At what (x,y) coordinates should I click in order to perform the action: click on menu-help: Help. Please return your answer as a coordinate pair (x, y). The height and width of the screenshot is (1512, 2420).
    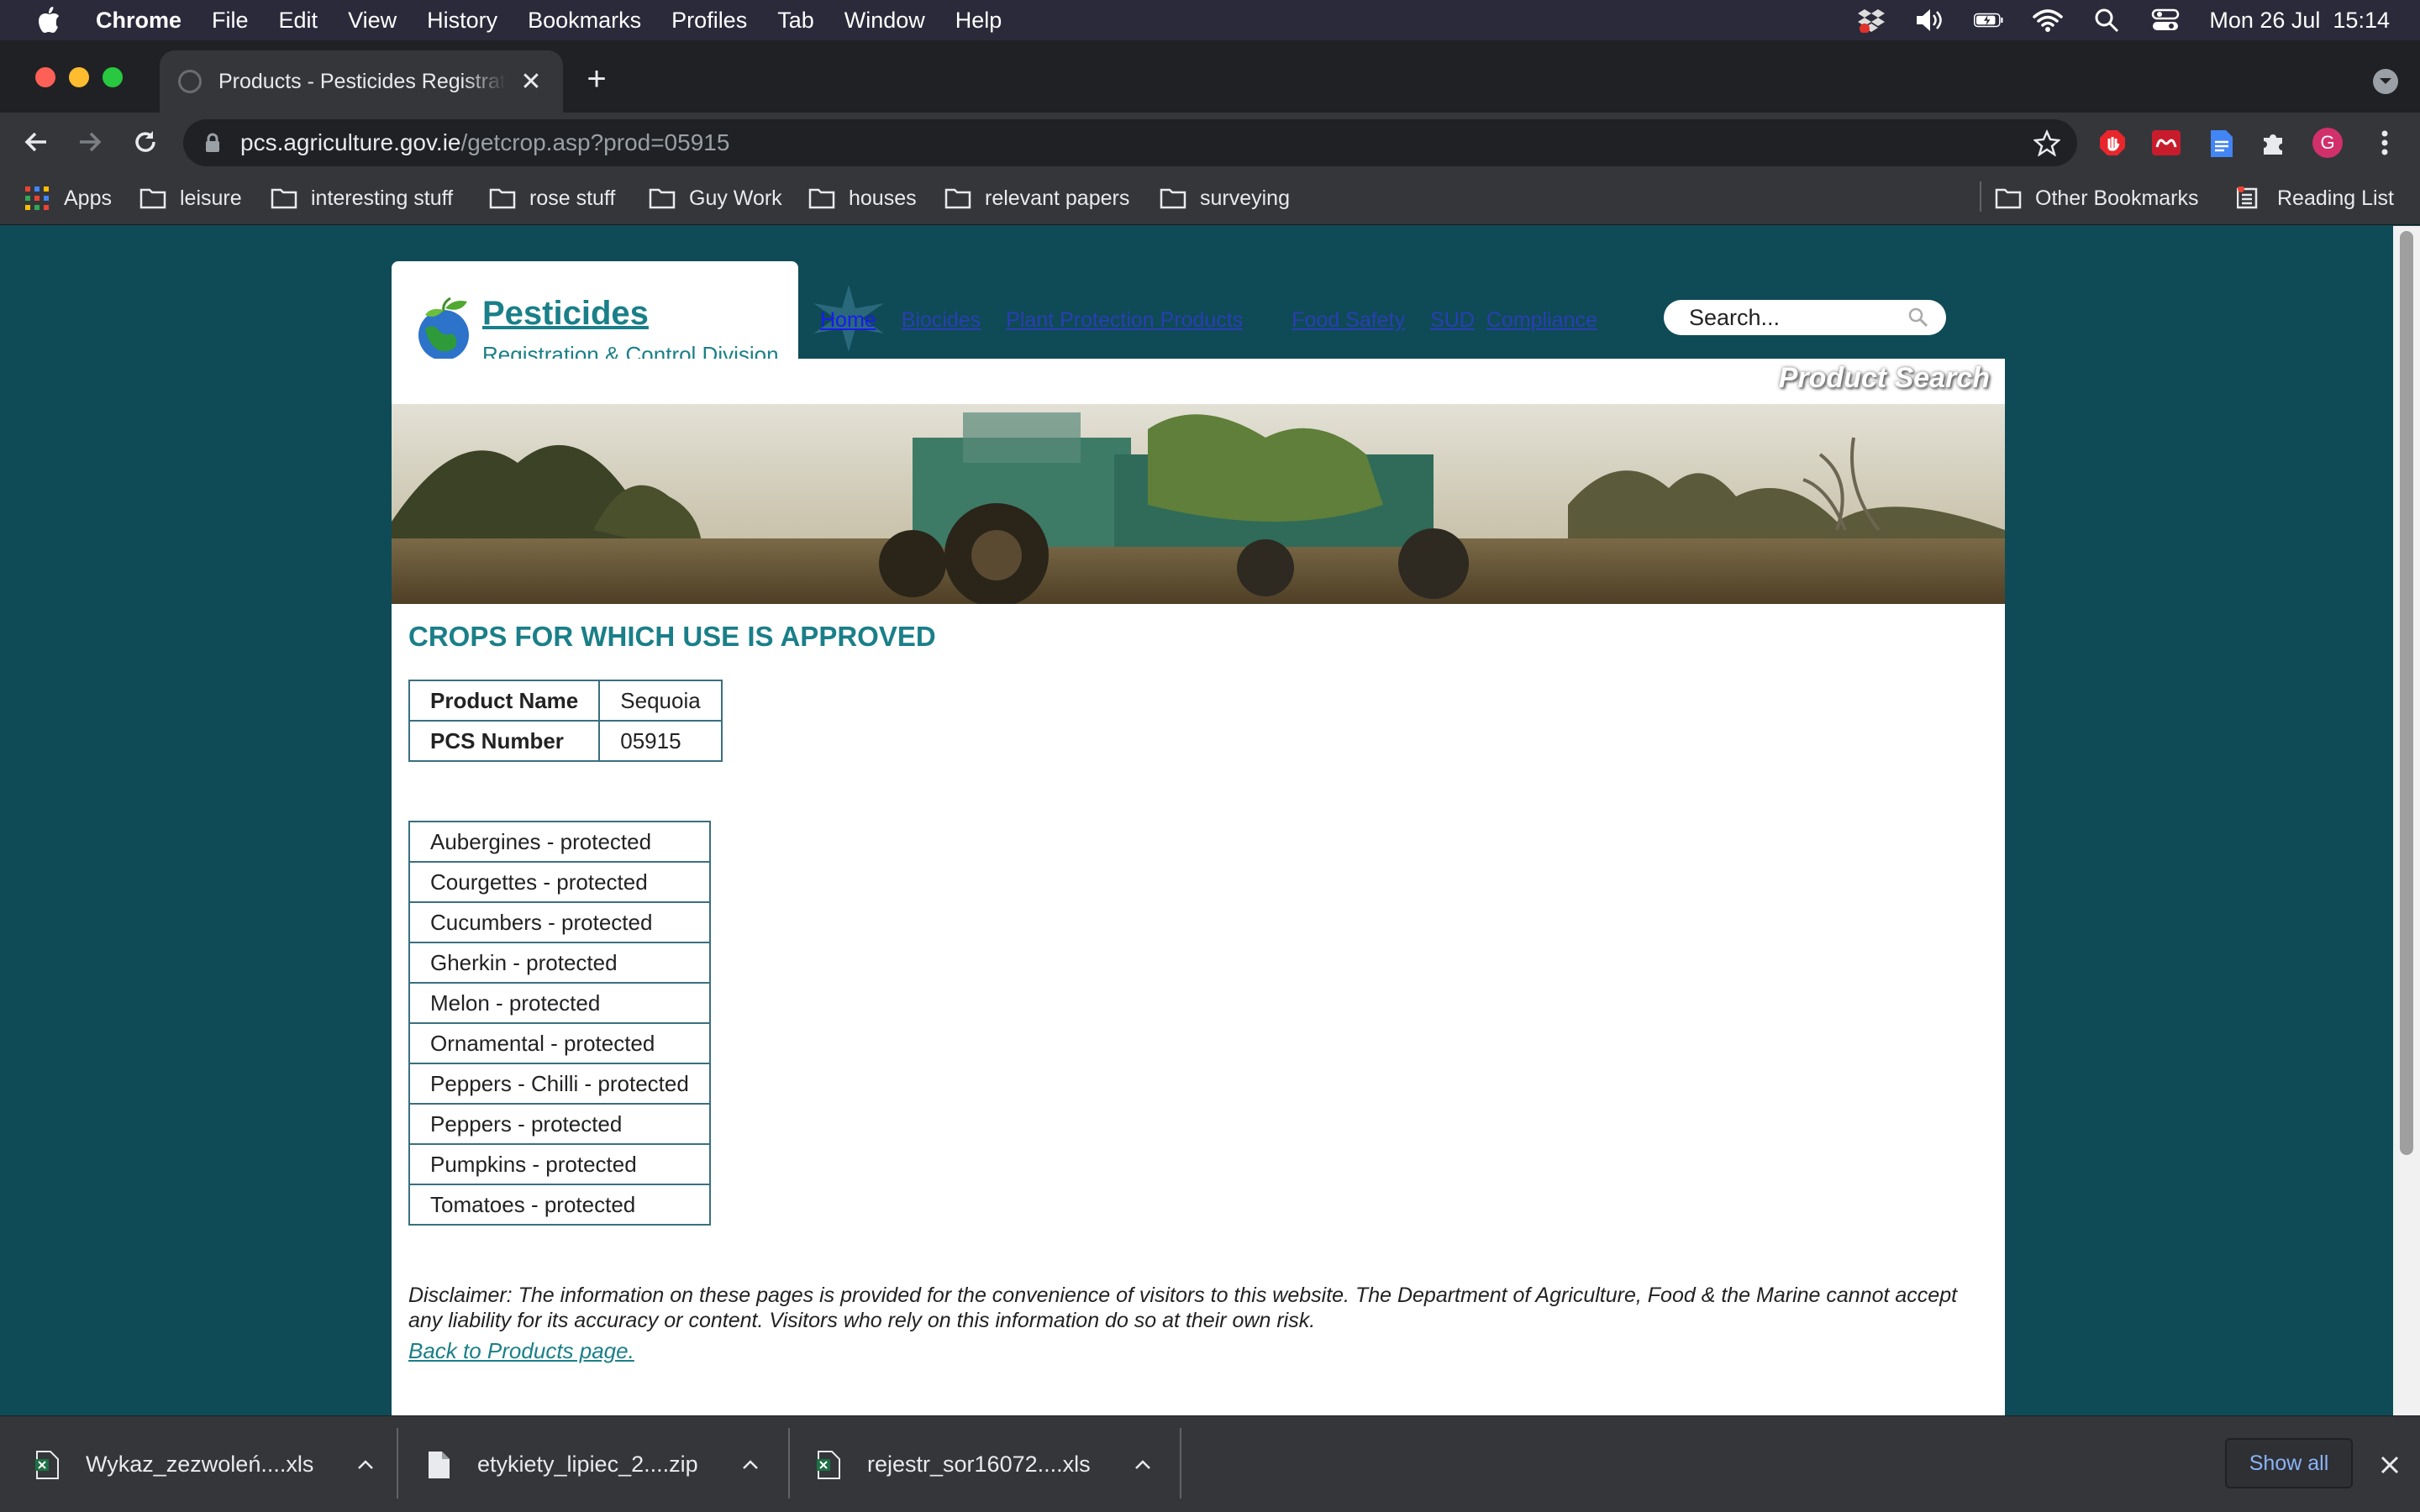
    Looking at the image, I should click on (978, 21).